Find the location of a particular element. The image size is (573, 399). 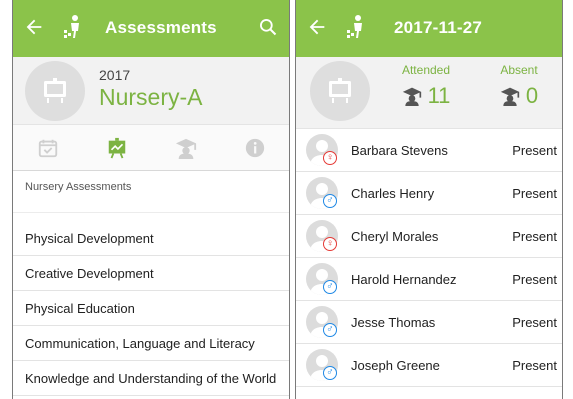

app-bar: Assessments is located at coordinates (151, 28).